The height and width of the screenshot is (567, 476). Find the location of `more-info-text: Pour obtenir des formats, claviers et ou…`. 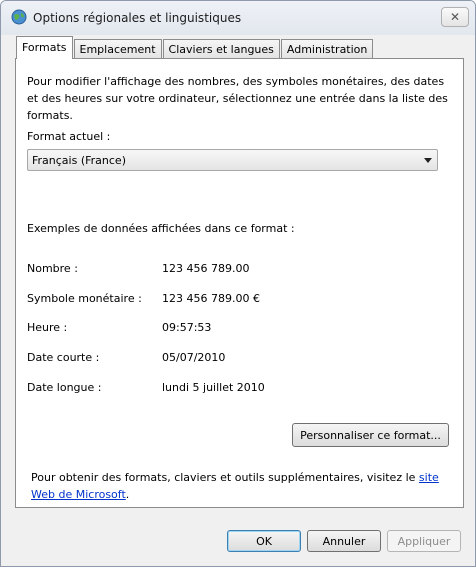

more-info-text: Pour obtenir des formats, claviers et ou… is located at coordinates (241, 486).